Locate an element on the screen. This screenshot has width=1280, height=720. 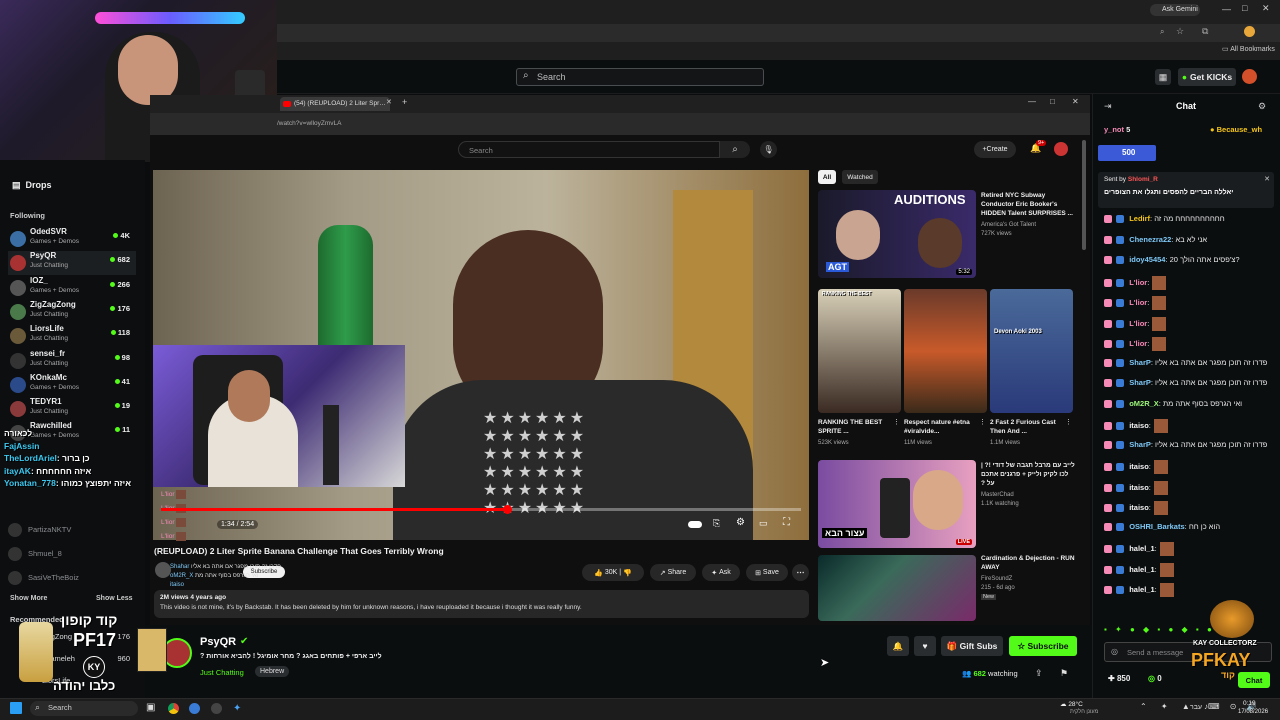
chat-collapse-icon: ⇥ is located at coordinates (1108, 106).